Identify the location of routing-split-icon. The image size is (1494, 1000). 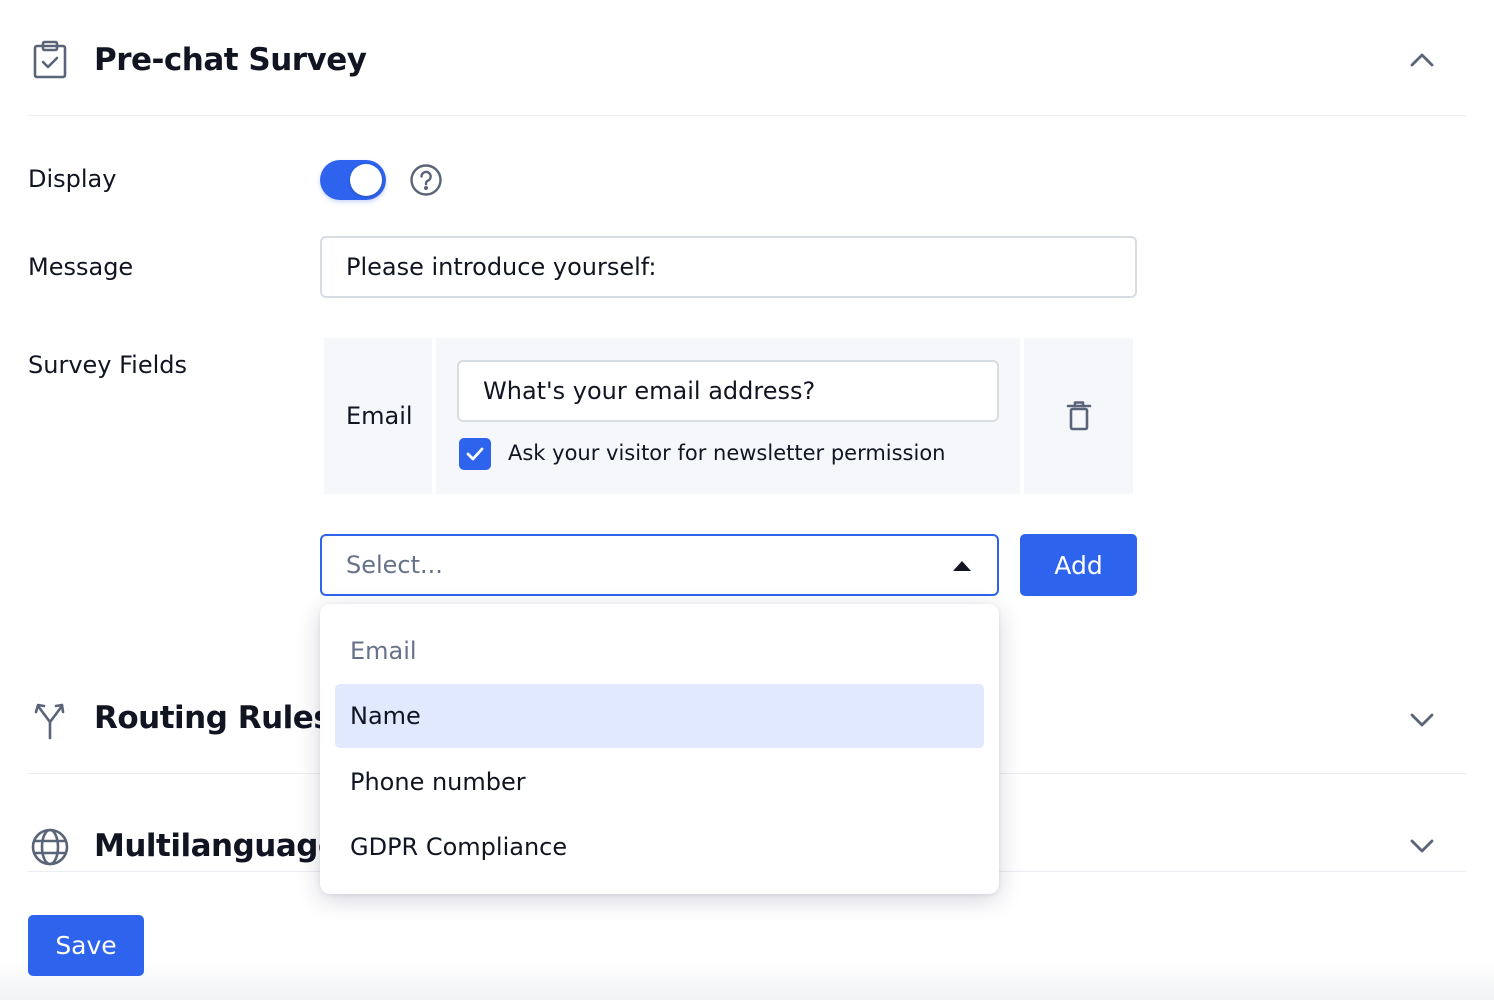
(50, 720).